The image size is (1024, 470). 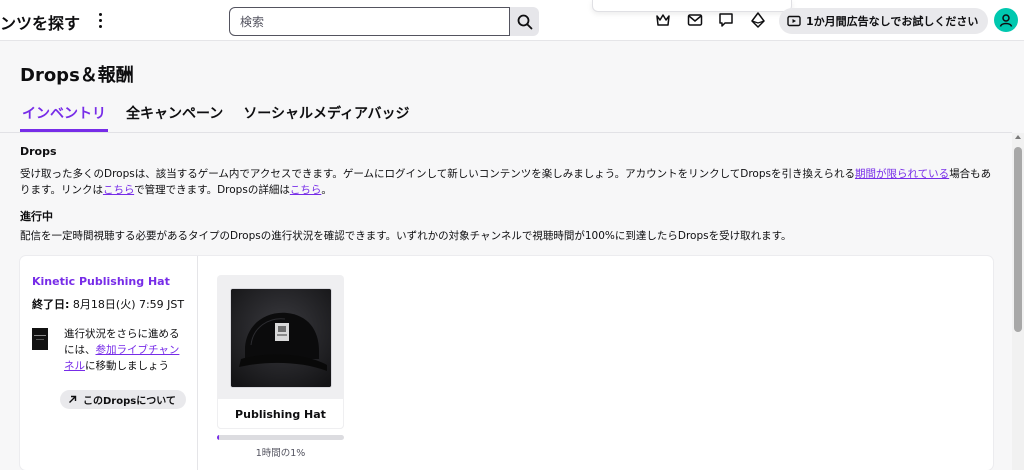 What do you see at coordinates (73, 399) in the screenshot?
I see `arrow-up-right-icon` at bounding box center [73, 399].